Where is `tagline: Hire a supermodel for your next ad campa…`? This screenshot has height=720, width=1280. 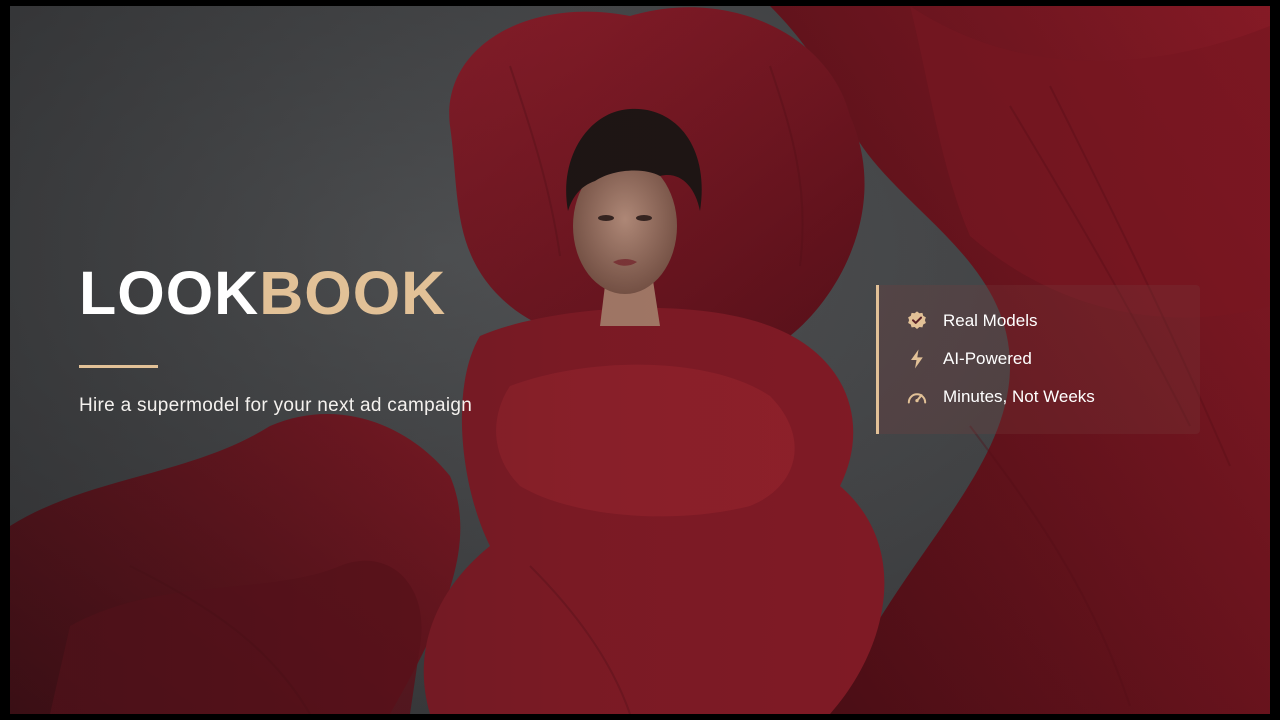 tagline: Hire a supermodel for your next ad campa… is located at coordinates (276, 405).